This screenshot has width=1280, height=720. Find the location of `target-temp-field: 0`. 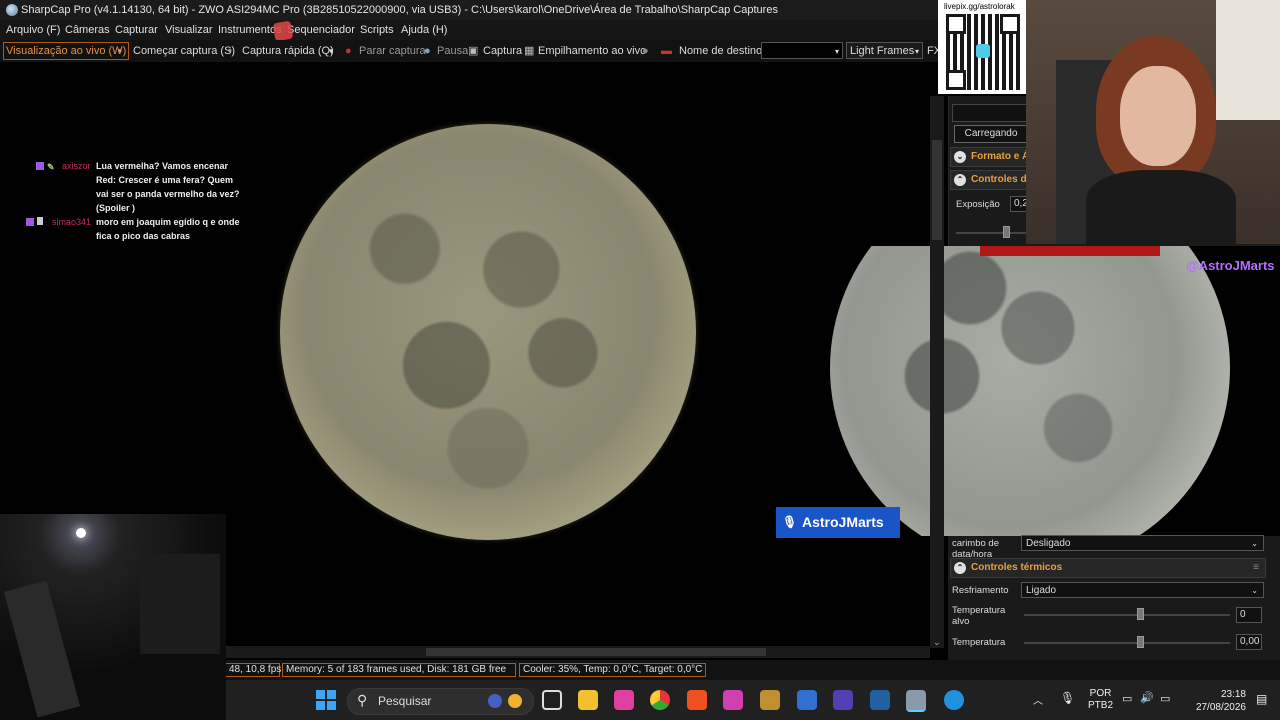

target-temp-field: 0 is located at coordinates (1249, 615).